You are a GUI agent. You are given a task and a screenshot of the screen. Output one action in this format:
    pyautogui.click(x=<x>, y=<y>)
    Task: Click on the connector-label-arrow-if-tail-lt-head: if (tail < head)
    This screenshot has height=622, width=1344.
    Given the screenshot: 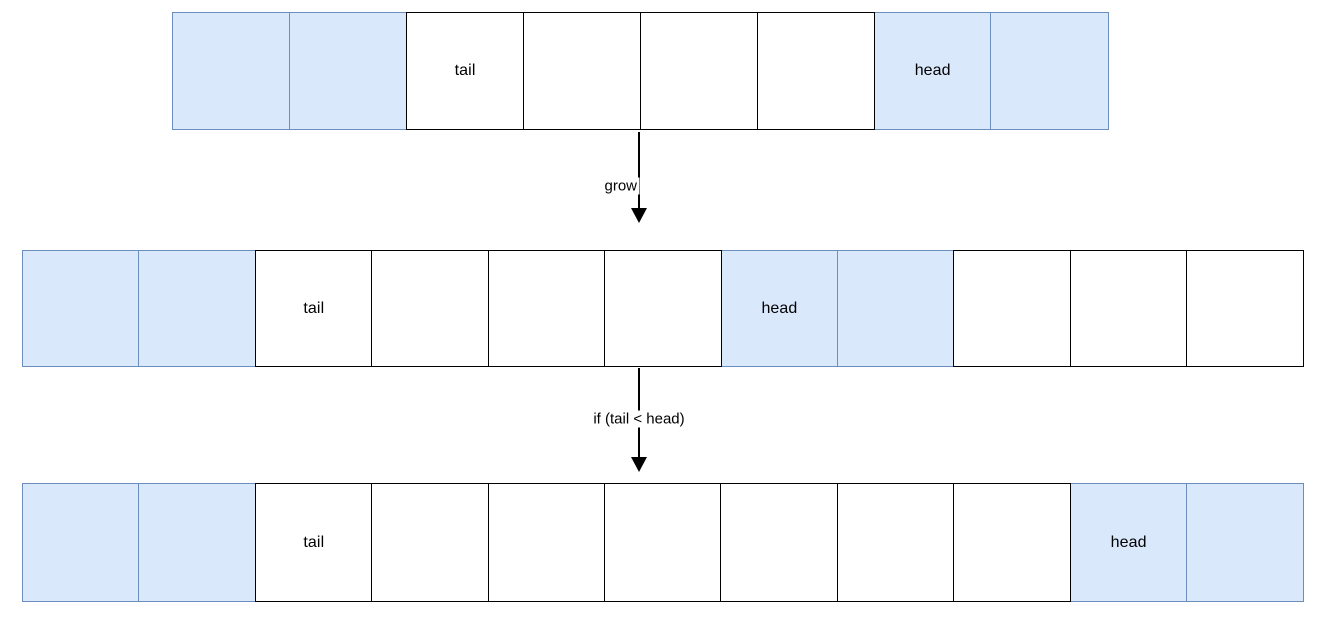 What is the action you would take?
    pyautogui.click(x=639, y=419)
    